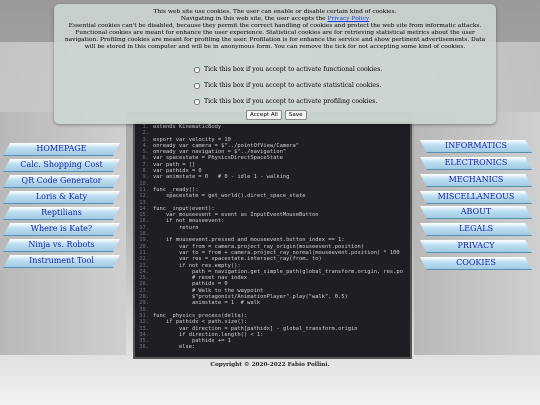 The width and height of the screenshot is (540, 405). I want to click on privacy-policy-link: Privacy Policy, so click(349, 19).